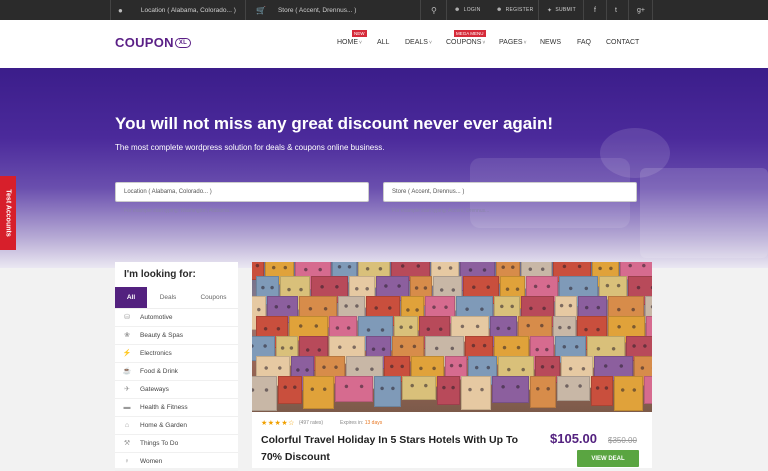  What do you see at coordinates (317, 10) in the screenshot?
I see `store-text: Store ( Accent, Drennus... )` at bounding box center [317, 10].